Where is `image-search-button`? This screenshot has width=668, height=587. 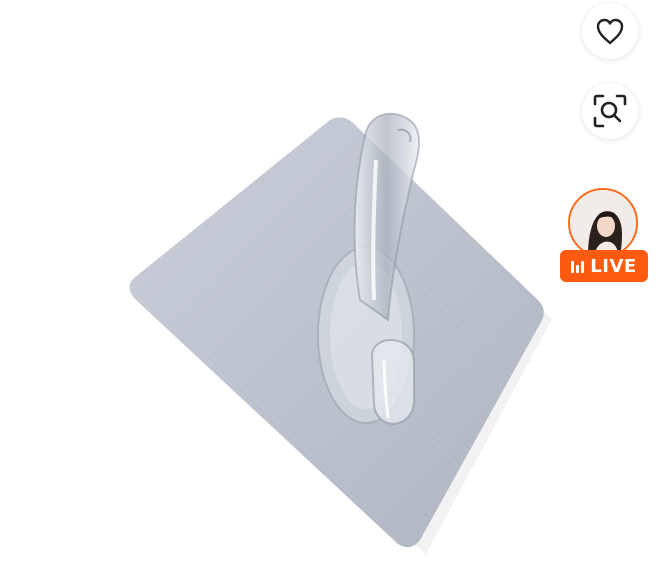 image-search-button is located at coordinates (610, 111).